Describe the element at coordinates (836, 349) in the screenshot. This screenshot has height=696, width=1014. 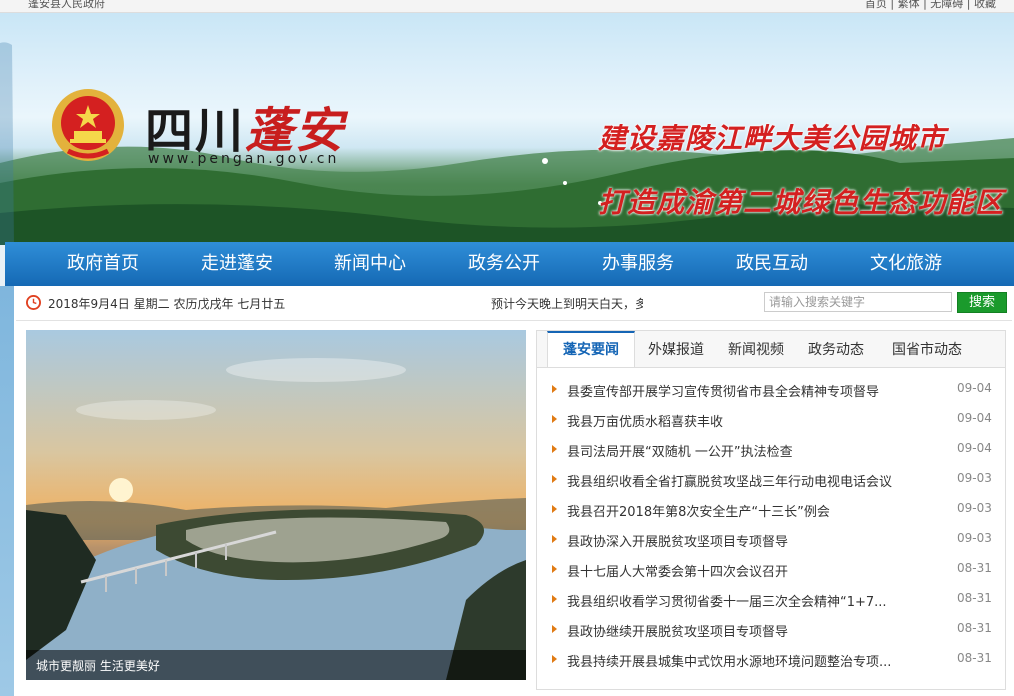
I see `tab-gov-updates: 政务动态` at that location.